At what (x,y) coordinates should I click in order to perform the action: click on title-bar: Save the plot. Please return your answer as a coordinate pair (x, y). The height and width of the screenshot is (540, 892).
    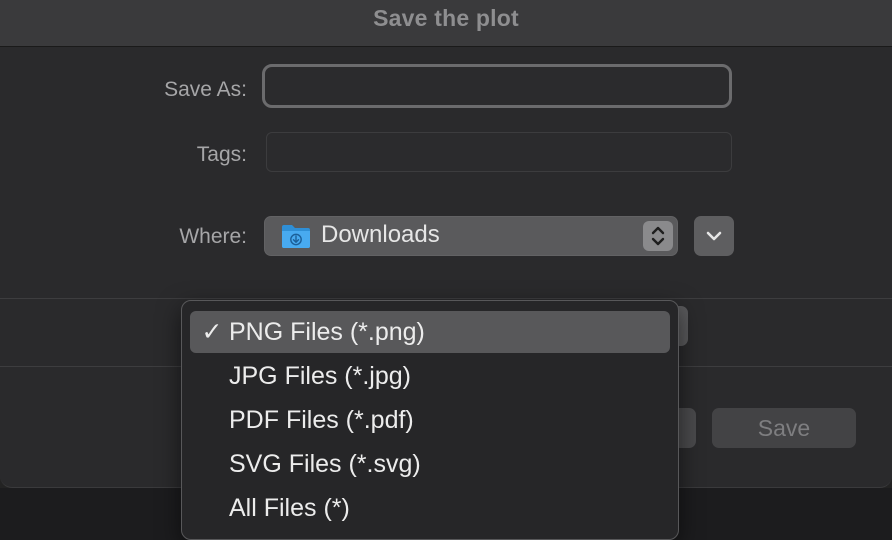
    Looking at the image, I should click on (446, 23).